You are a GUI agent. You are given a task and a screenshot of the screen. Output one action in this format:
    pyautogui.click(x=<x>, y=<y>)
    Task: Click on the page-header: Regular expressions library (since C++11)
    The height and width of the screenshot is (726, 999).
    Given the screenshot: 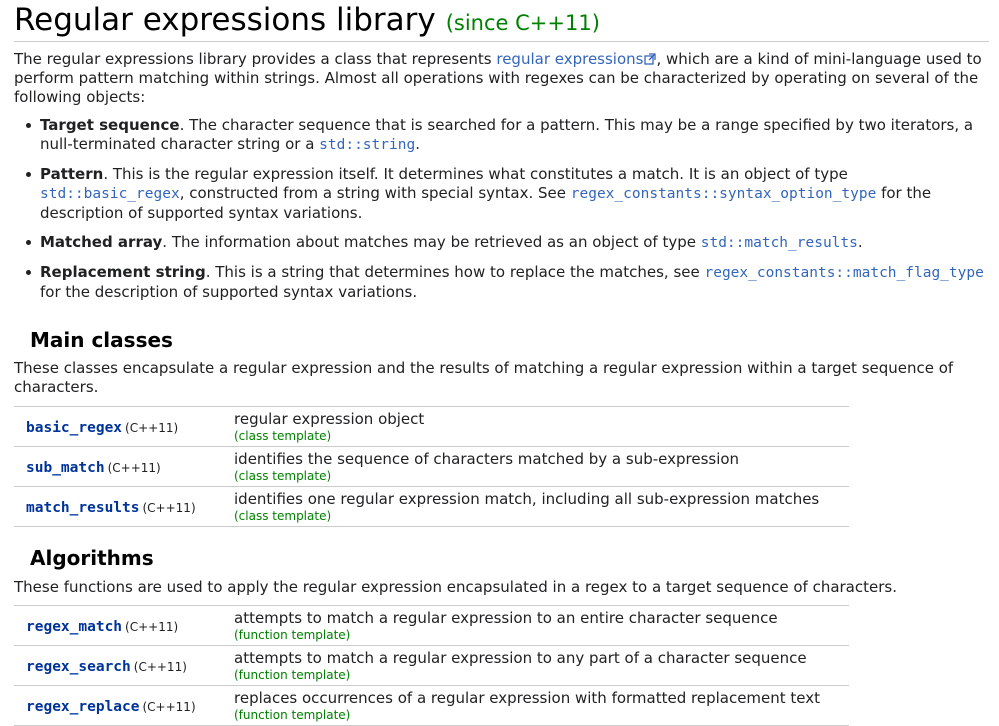 What is the action you would take?
    pyautogui.click(x=501, y=21)
    